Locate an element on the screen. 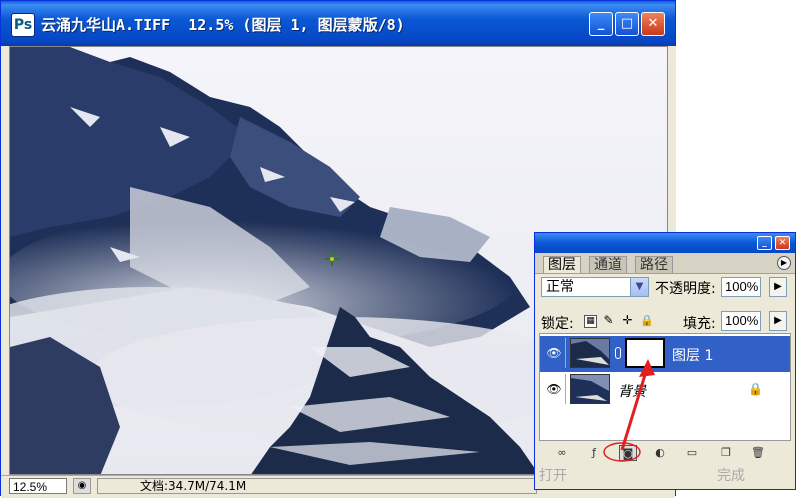  footer-left-text: 打开 is located at coordinates (553, 476).